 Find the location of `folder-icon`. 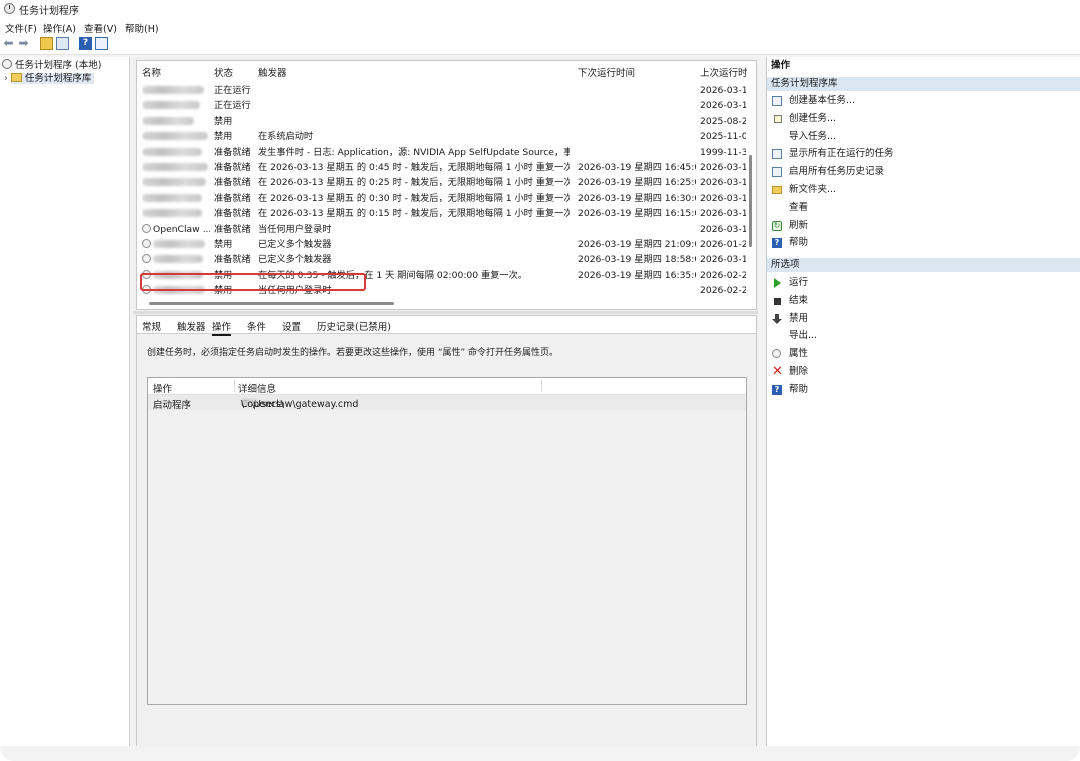

folder-icon is located at coordinates (16, 77).